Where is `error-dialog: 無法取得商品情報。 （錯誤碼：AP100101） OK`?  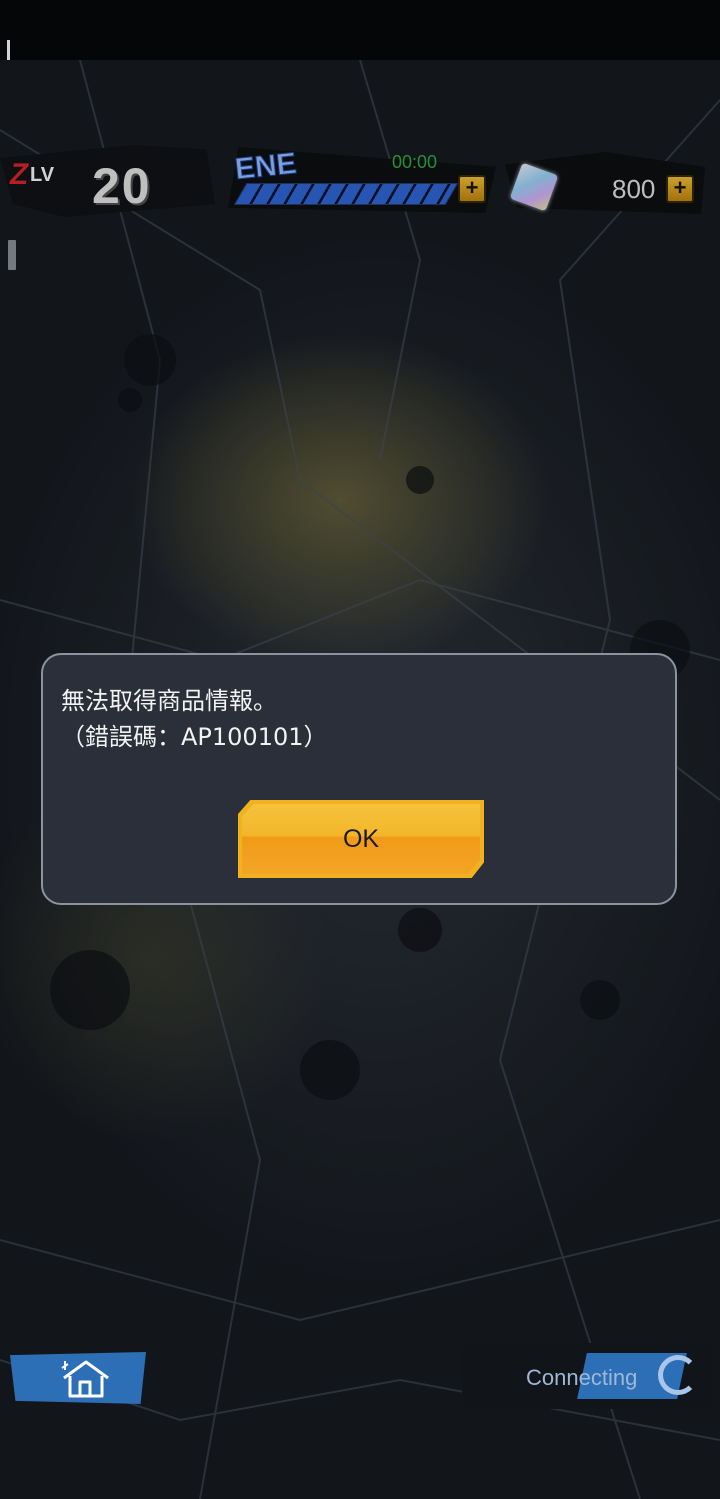 error-dialog: 無法取得商品情報。 （錯誤碼：AP100101） OK is located at coordinates (359, 779).